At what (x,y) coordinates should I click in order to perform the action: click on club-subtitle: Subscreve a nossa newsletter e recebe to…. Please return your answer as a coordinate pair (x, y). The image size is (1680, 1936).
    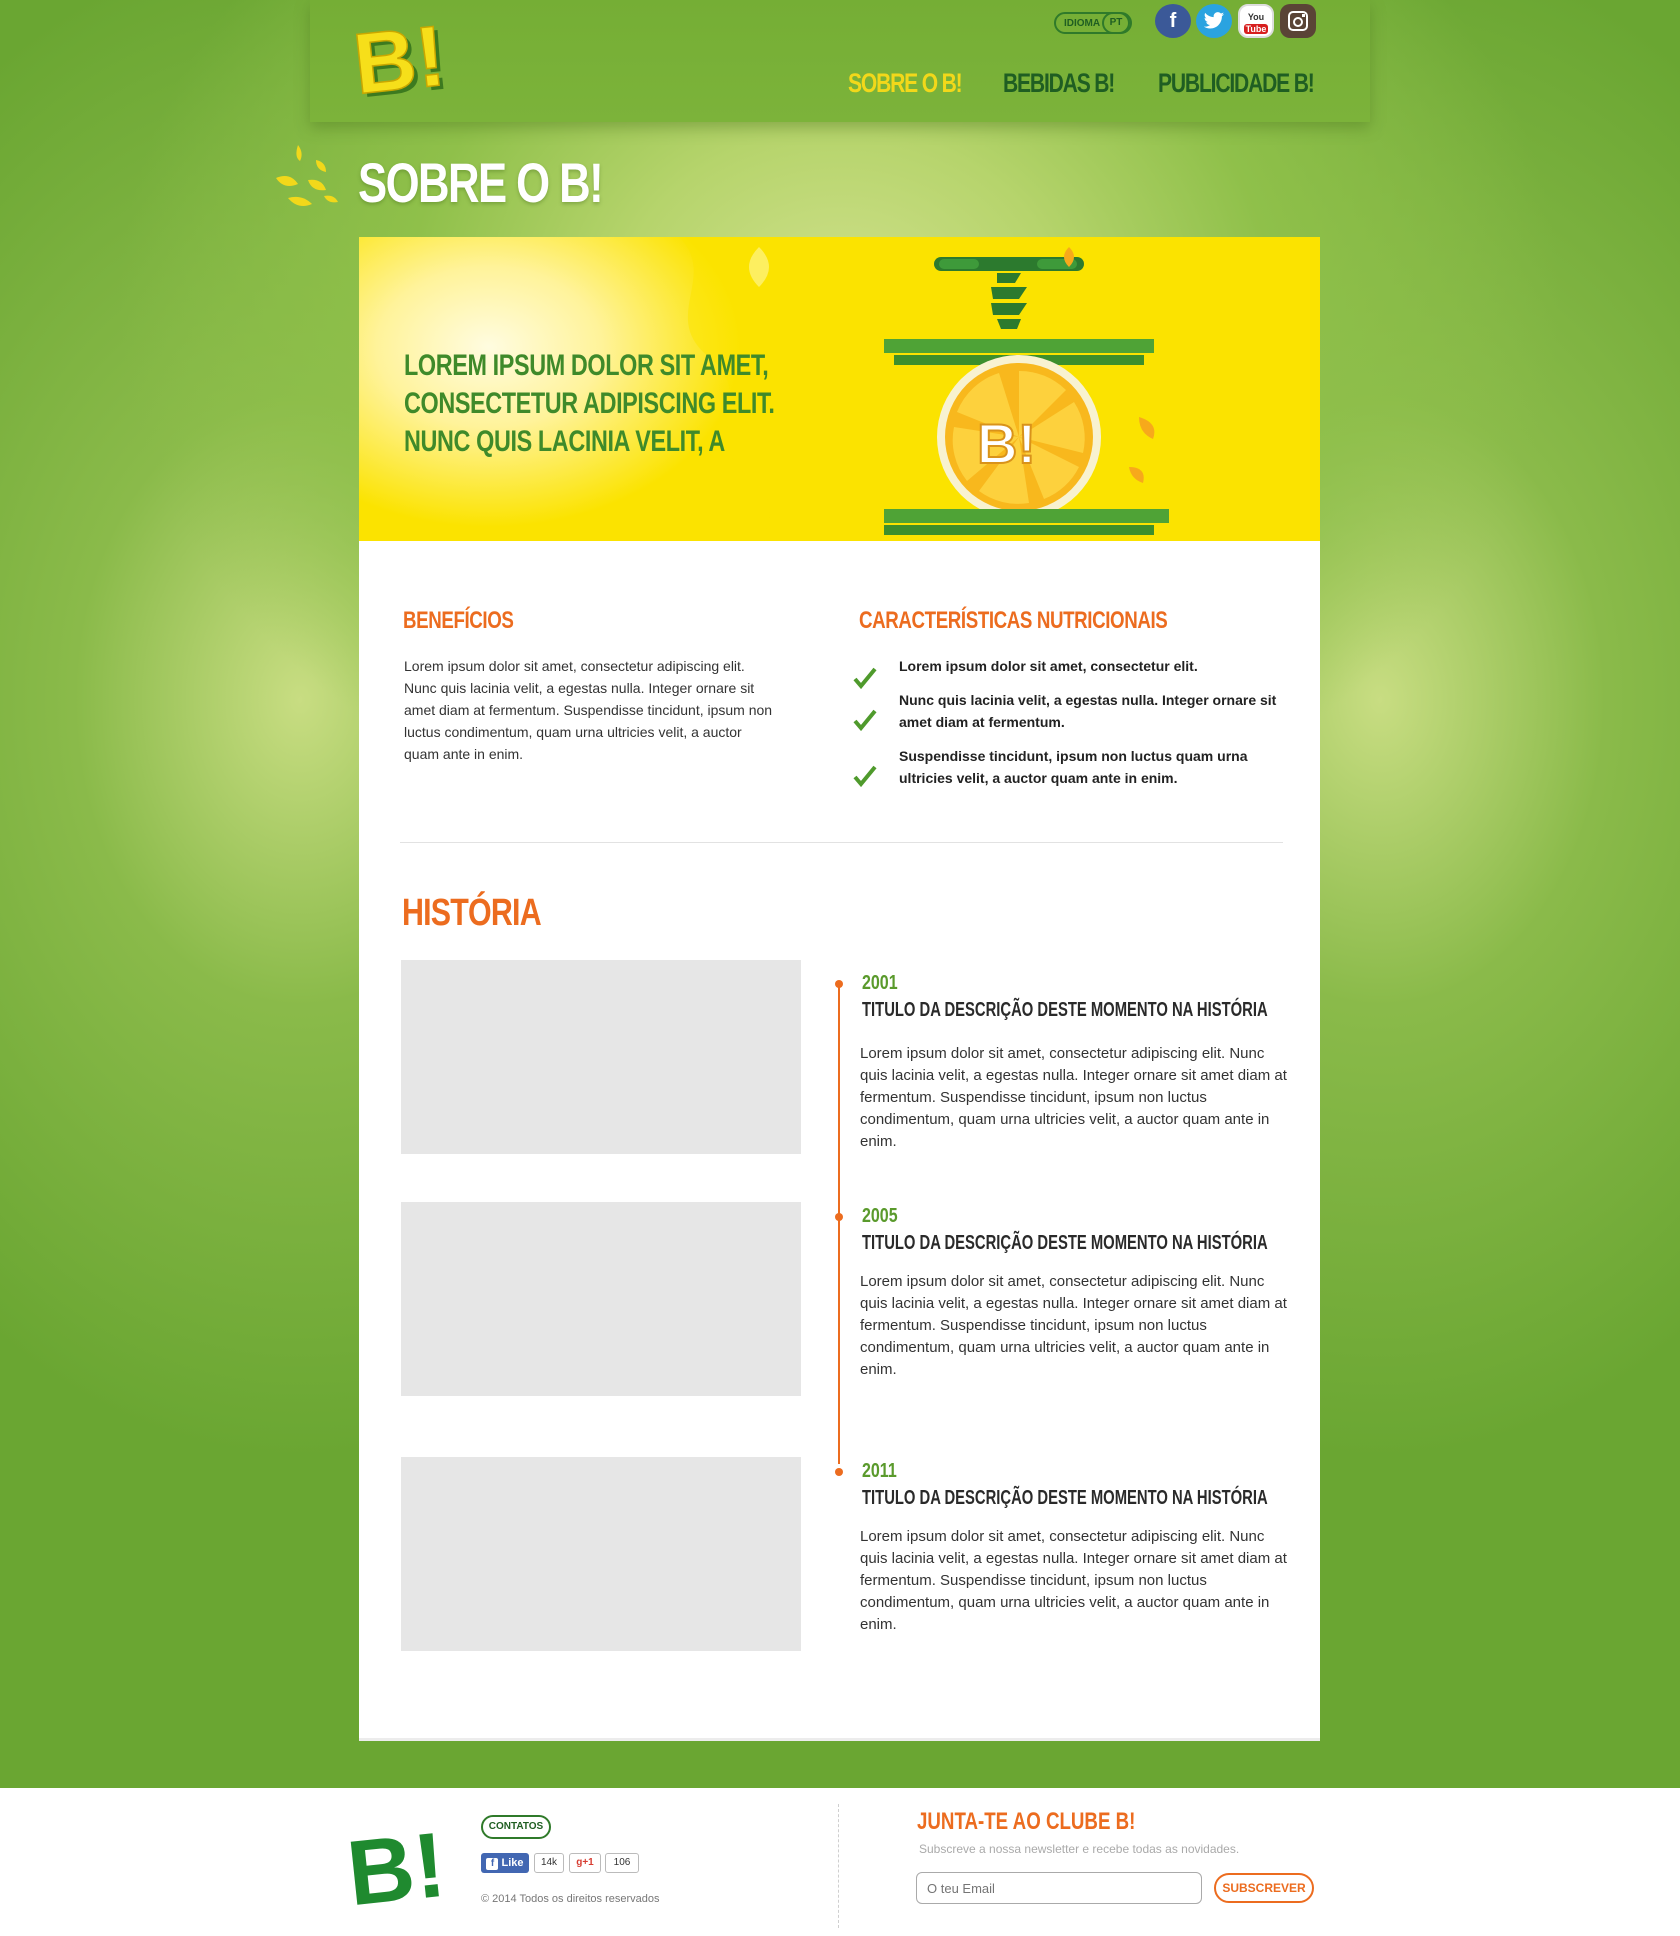
    Looking at the image, I should click on (1079, 1849).